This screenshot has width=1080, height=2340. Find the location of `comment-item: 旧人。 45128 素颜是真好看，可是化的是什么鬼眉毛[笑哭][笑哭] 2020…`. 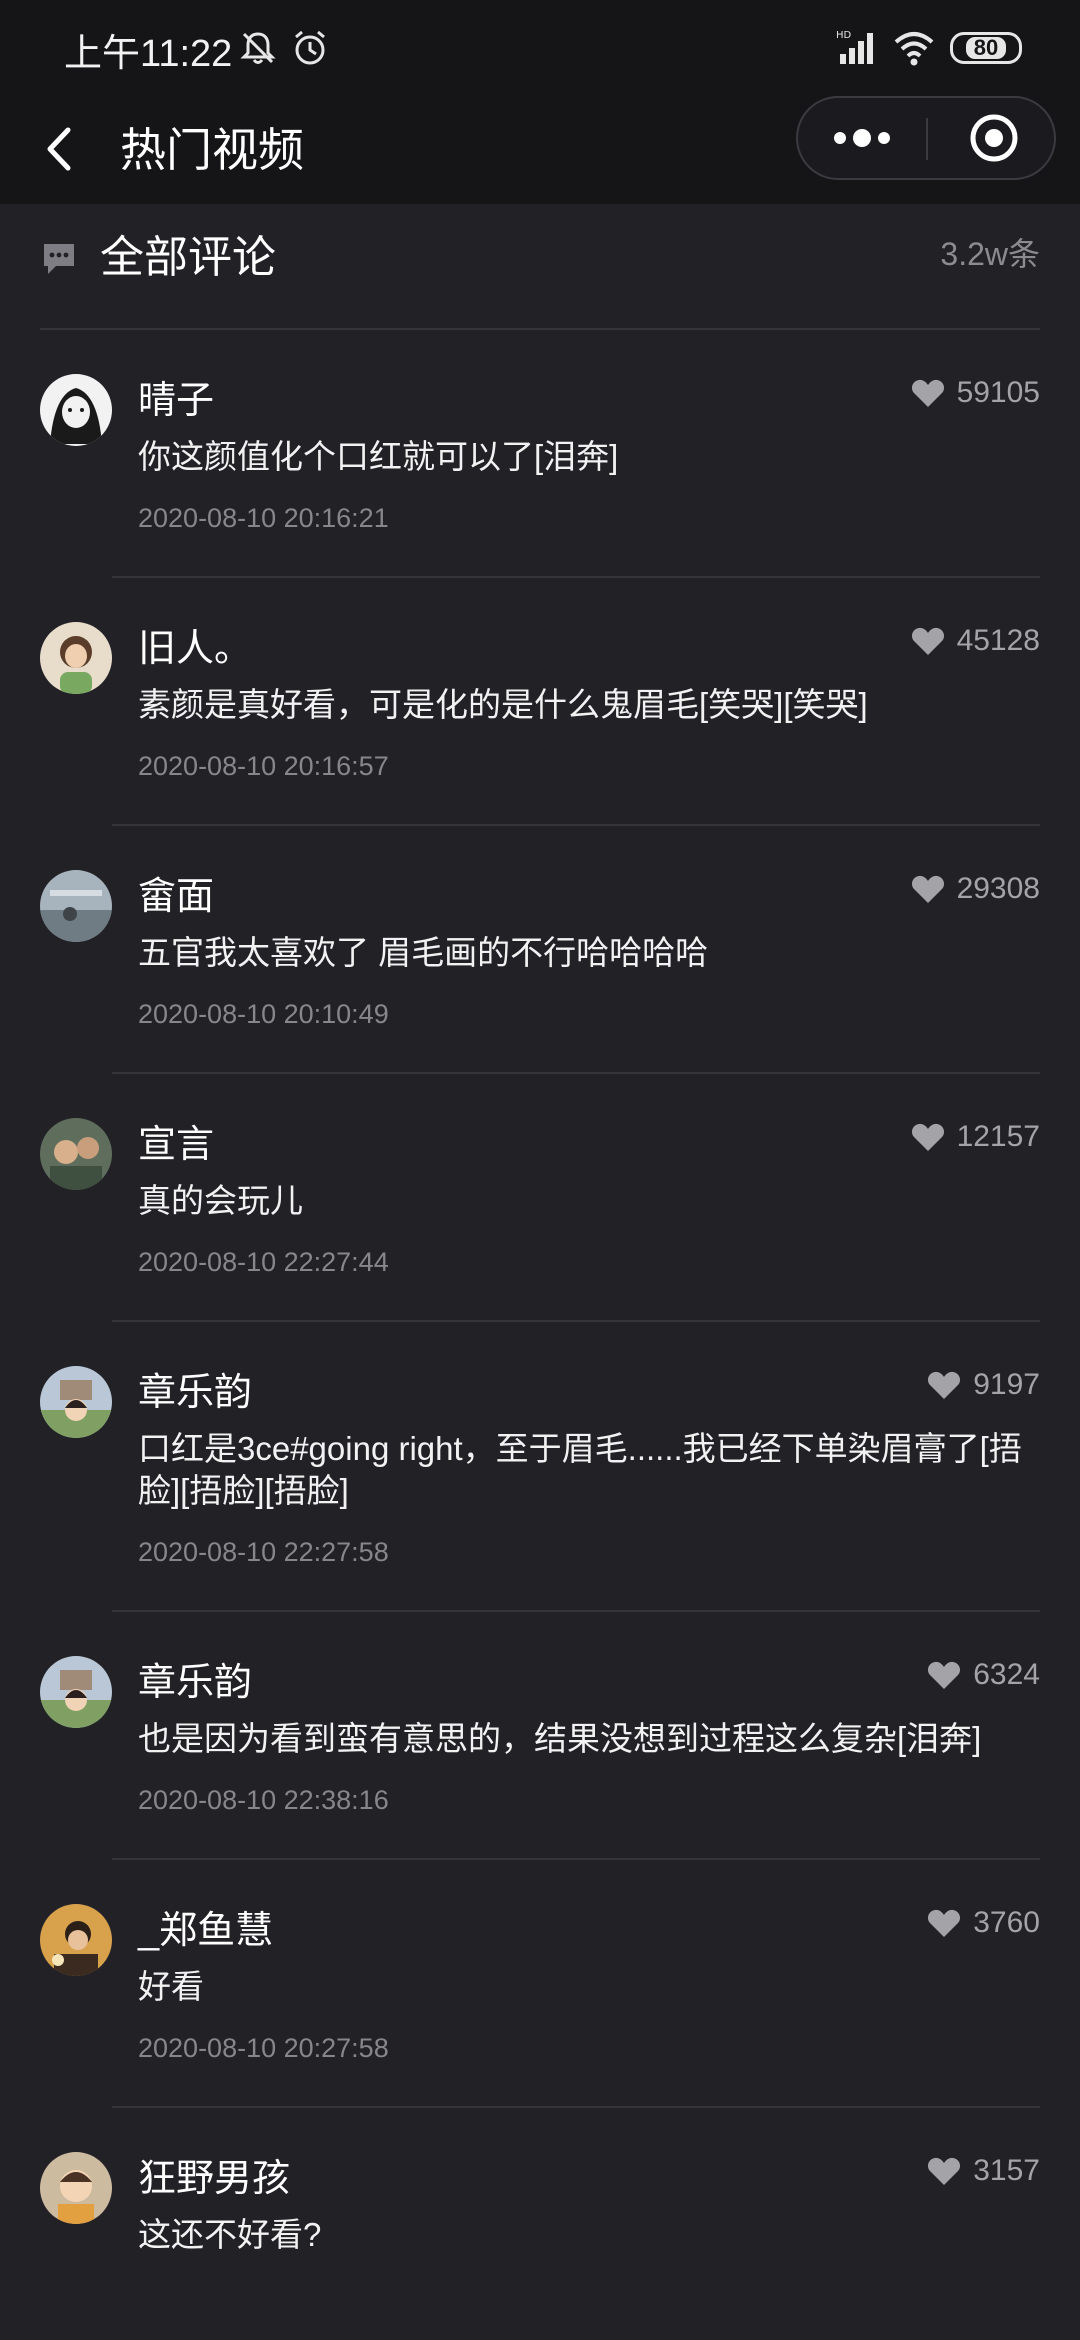

comment-item: 旧人。 45128 素颜是真好看，可是化的是什么鬼眉毛[笑哭][笑哭] 2020… is located at coordinates (540, 702).